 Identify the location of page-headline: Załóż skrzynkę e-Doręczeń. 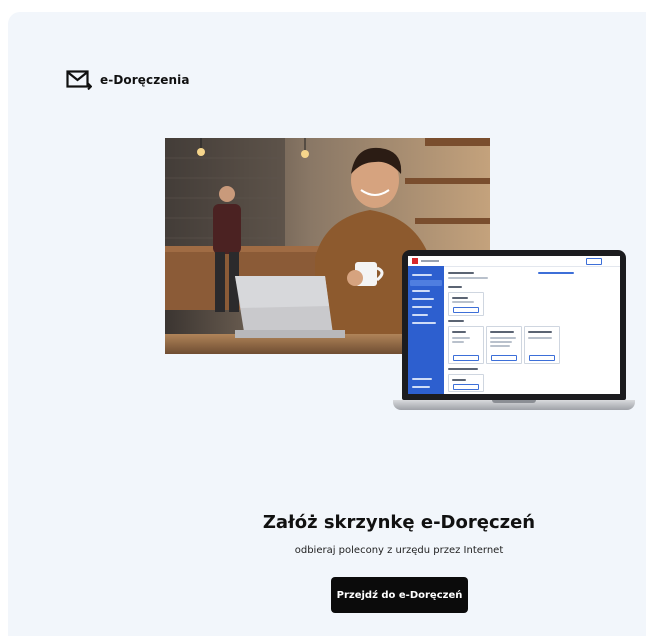
(399, 522).